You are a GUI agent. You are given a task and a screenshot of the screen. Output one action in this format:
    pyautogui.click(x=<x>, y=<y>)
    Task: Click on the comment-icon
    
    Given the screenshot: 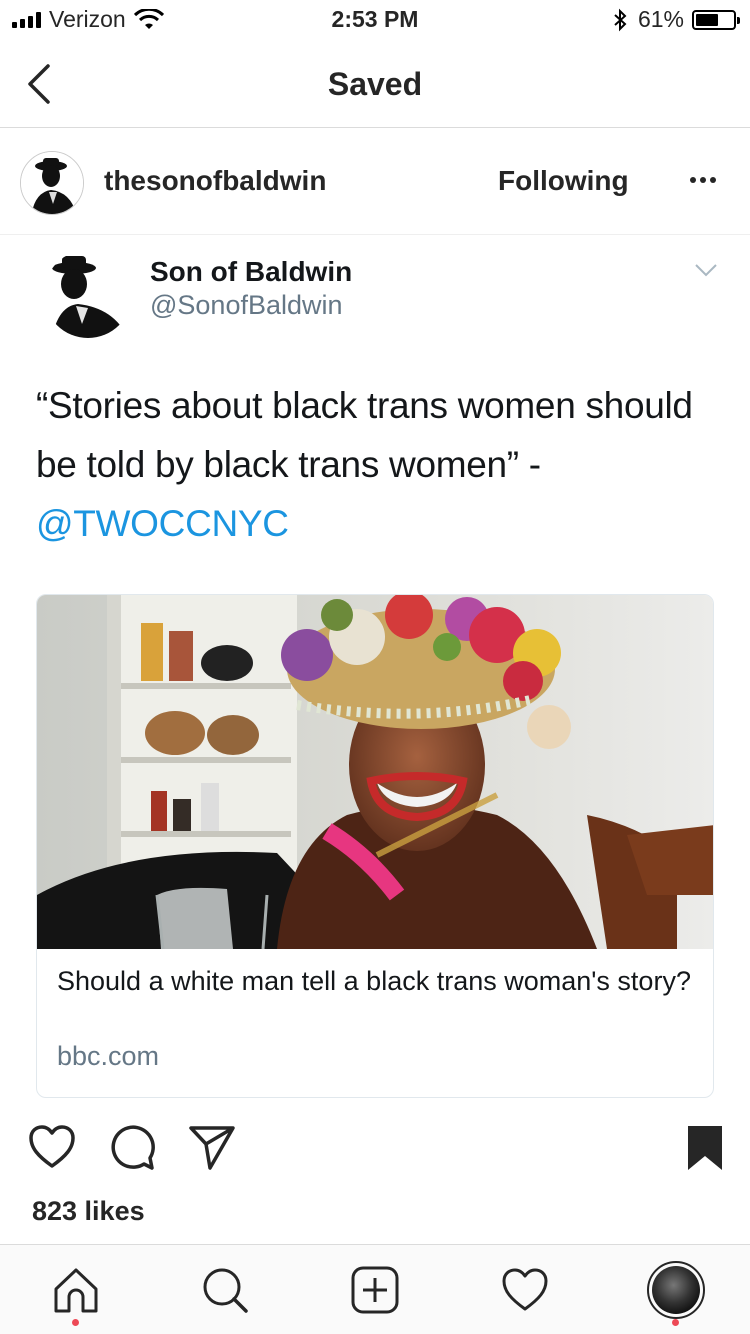 What is the action you would take?
    pyautogui.click(x=132, y=1148)
    